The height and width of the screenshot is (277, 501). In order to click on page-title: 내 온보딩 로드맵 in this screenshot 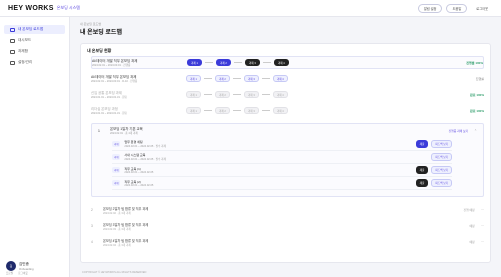, I will do `click(101, 33)`.